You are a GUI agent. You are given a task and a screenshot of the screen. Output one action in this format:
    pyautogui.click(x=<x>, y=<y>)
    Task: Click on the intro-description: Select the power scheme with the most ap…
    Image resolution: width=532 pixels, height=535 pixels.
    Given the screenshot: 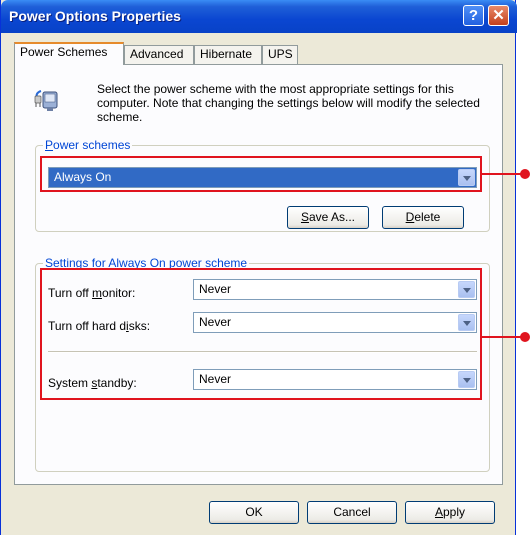 What is the action you would take?
    pyautogui.click(x=288, y=103)
    